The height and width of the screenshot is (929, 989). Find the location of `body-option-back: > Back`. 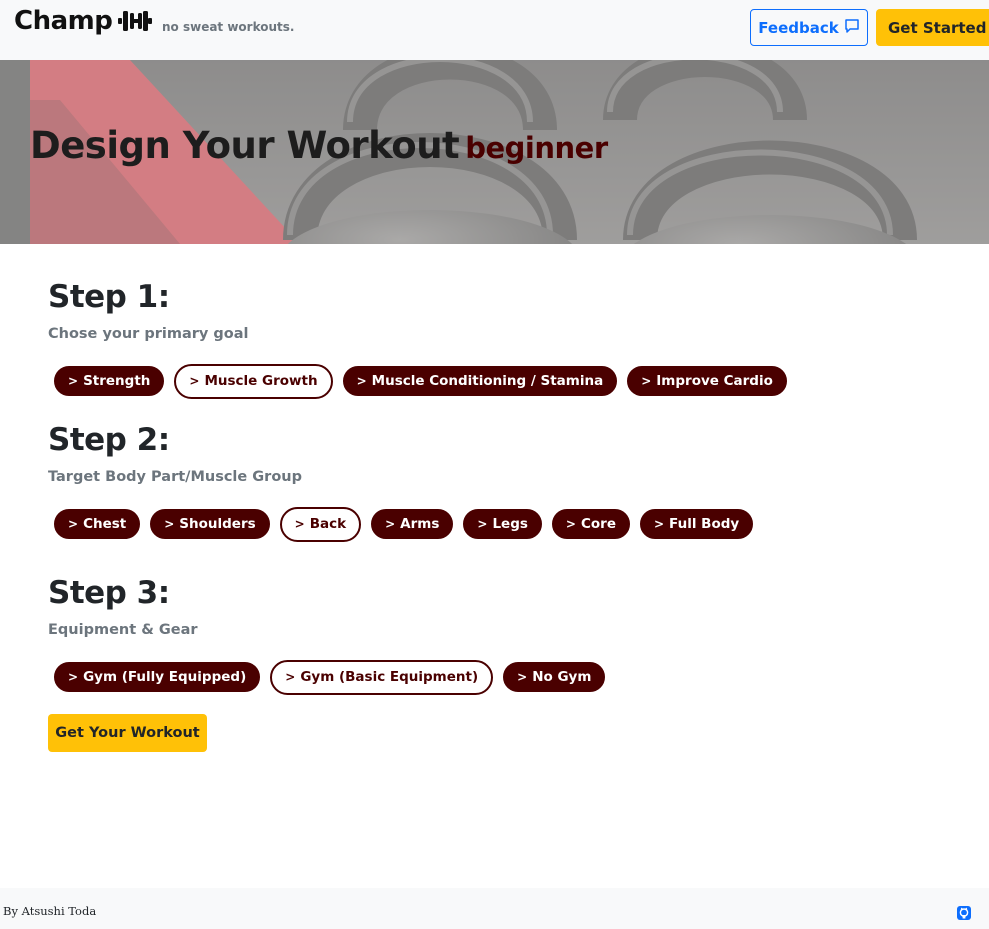

body-option-back: > Back is located at coordinates (320, 524).